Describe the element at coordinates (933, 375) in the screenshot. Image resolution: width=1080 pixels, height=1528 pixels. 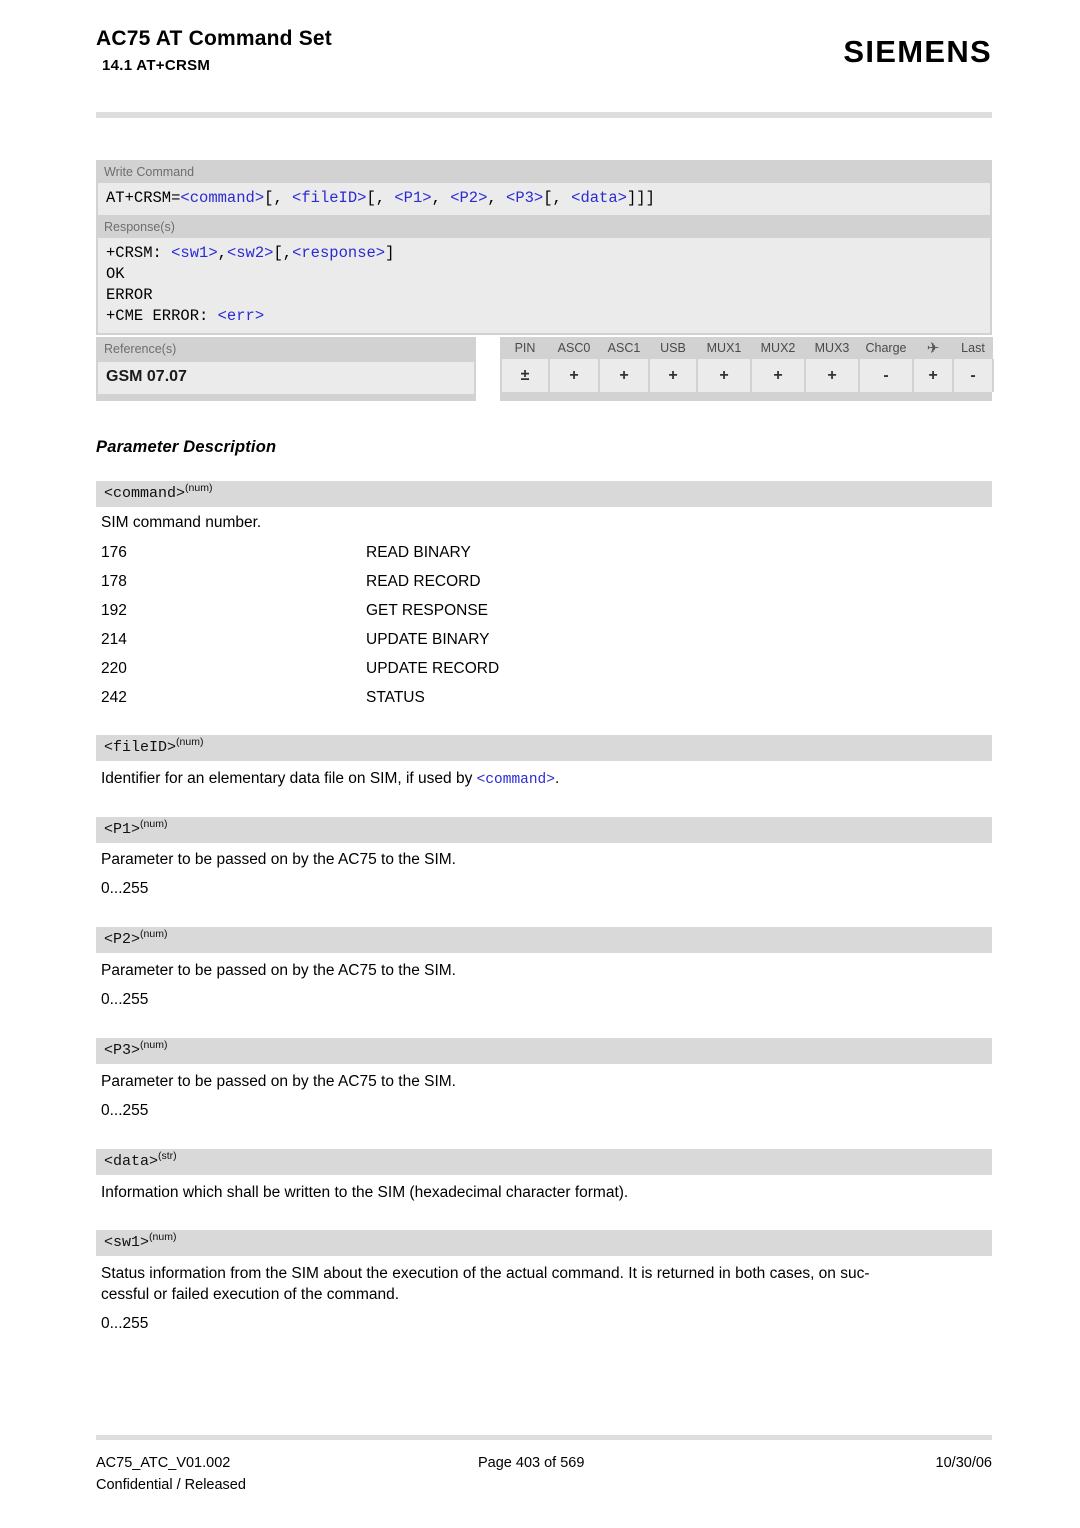
I see `support-value-airplane: +` at that location.